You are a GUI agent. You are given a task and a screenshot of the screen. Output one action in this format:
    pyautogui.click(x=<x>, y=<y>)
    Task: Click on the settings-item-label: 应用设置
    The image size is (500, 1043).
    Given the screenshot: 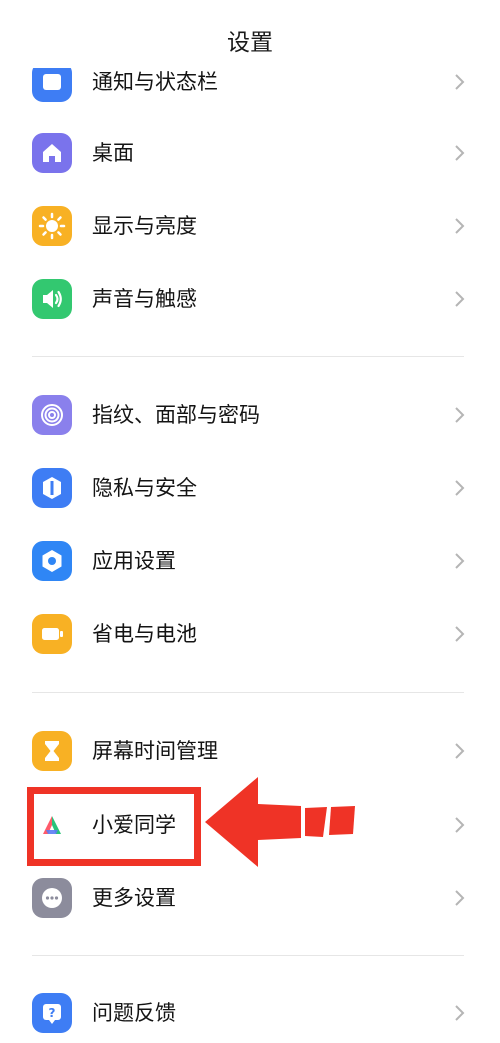 What is the action you would take?
    pyautogui.click(x=134, y=561)
    